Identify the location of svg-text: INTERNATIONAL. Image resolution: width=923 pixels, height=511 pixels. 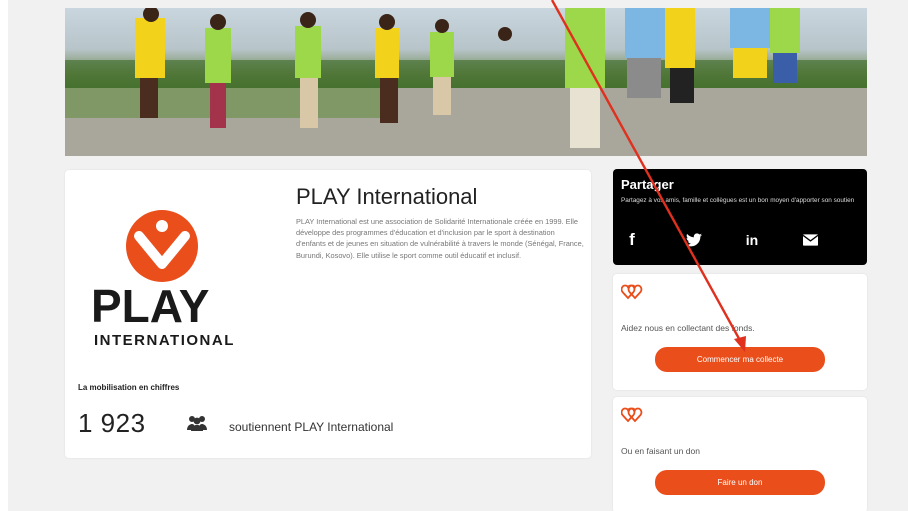
(164, 340).